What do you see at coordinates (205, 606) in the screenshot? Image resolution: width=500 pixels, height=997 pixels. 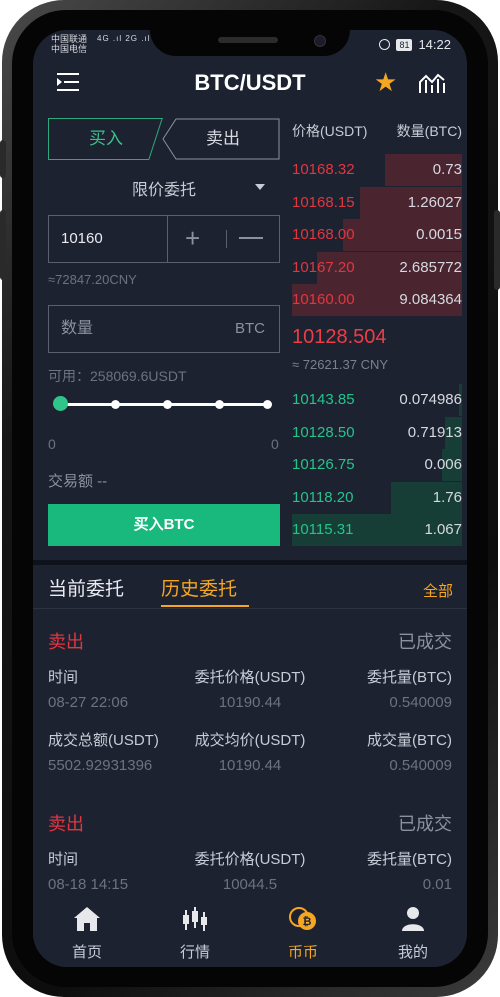 I see `active-tab-indicator` at bounding box center [205, 606].